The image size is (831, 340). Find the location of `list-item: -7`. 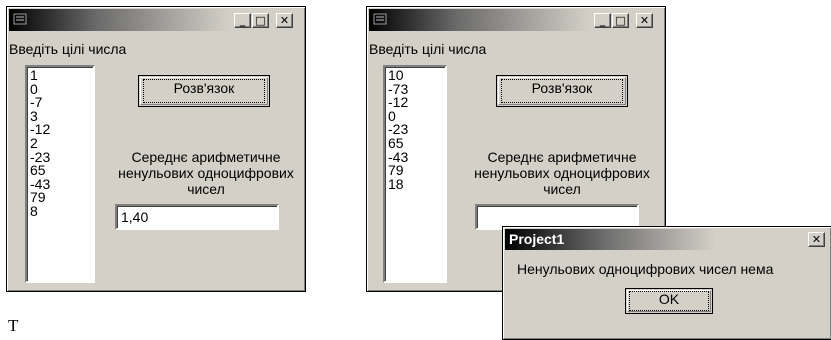

list-item: -7 is located at coordinates (60, 102).